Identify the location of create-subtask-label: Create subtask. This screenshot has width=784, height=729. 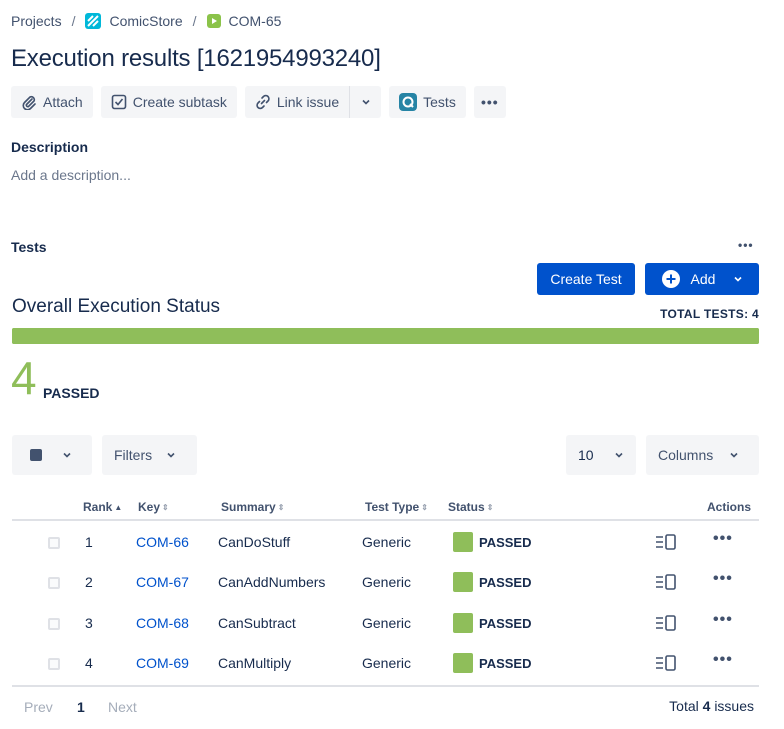
(179, 102).